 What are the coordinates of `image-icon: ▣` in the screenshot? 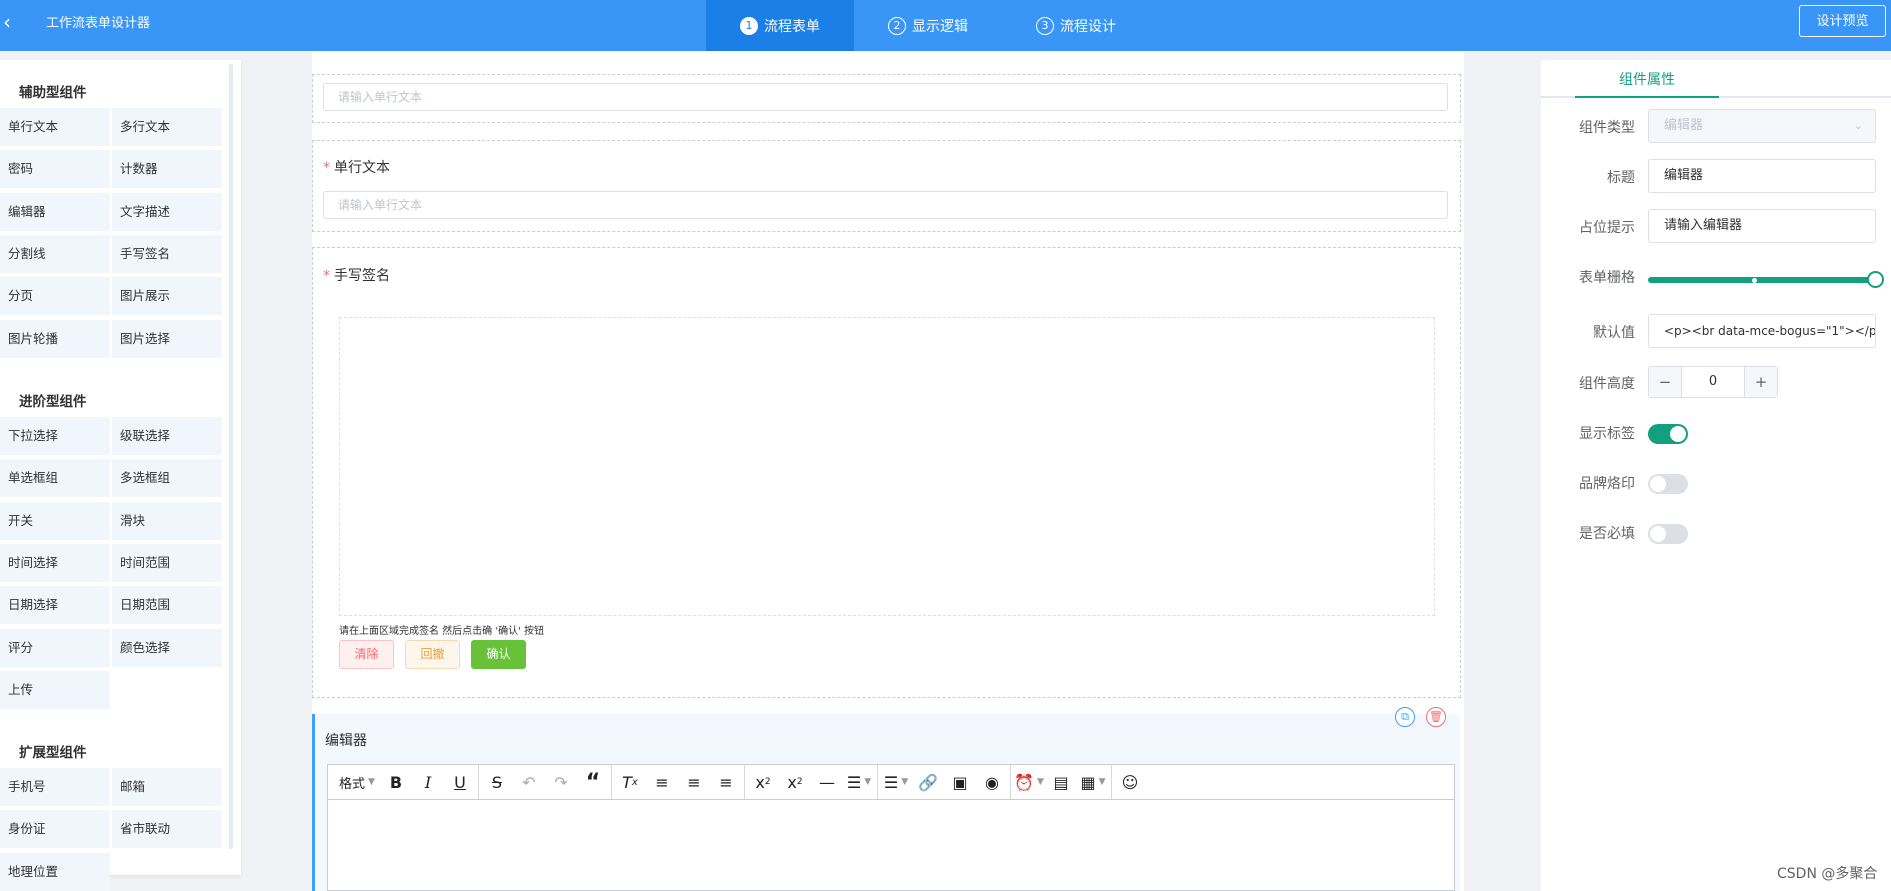 It's located at (960, 782).